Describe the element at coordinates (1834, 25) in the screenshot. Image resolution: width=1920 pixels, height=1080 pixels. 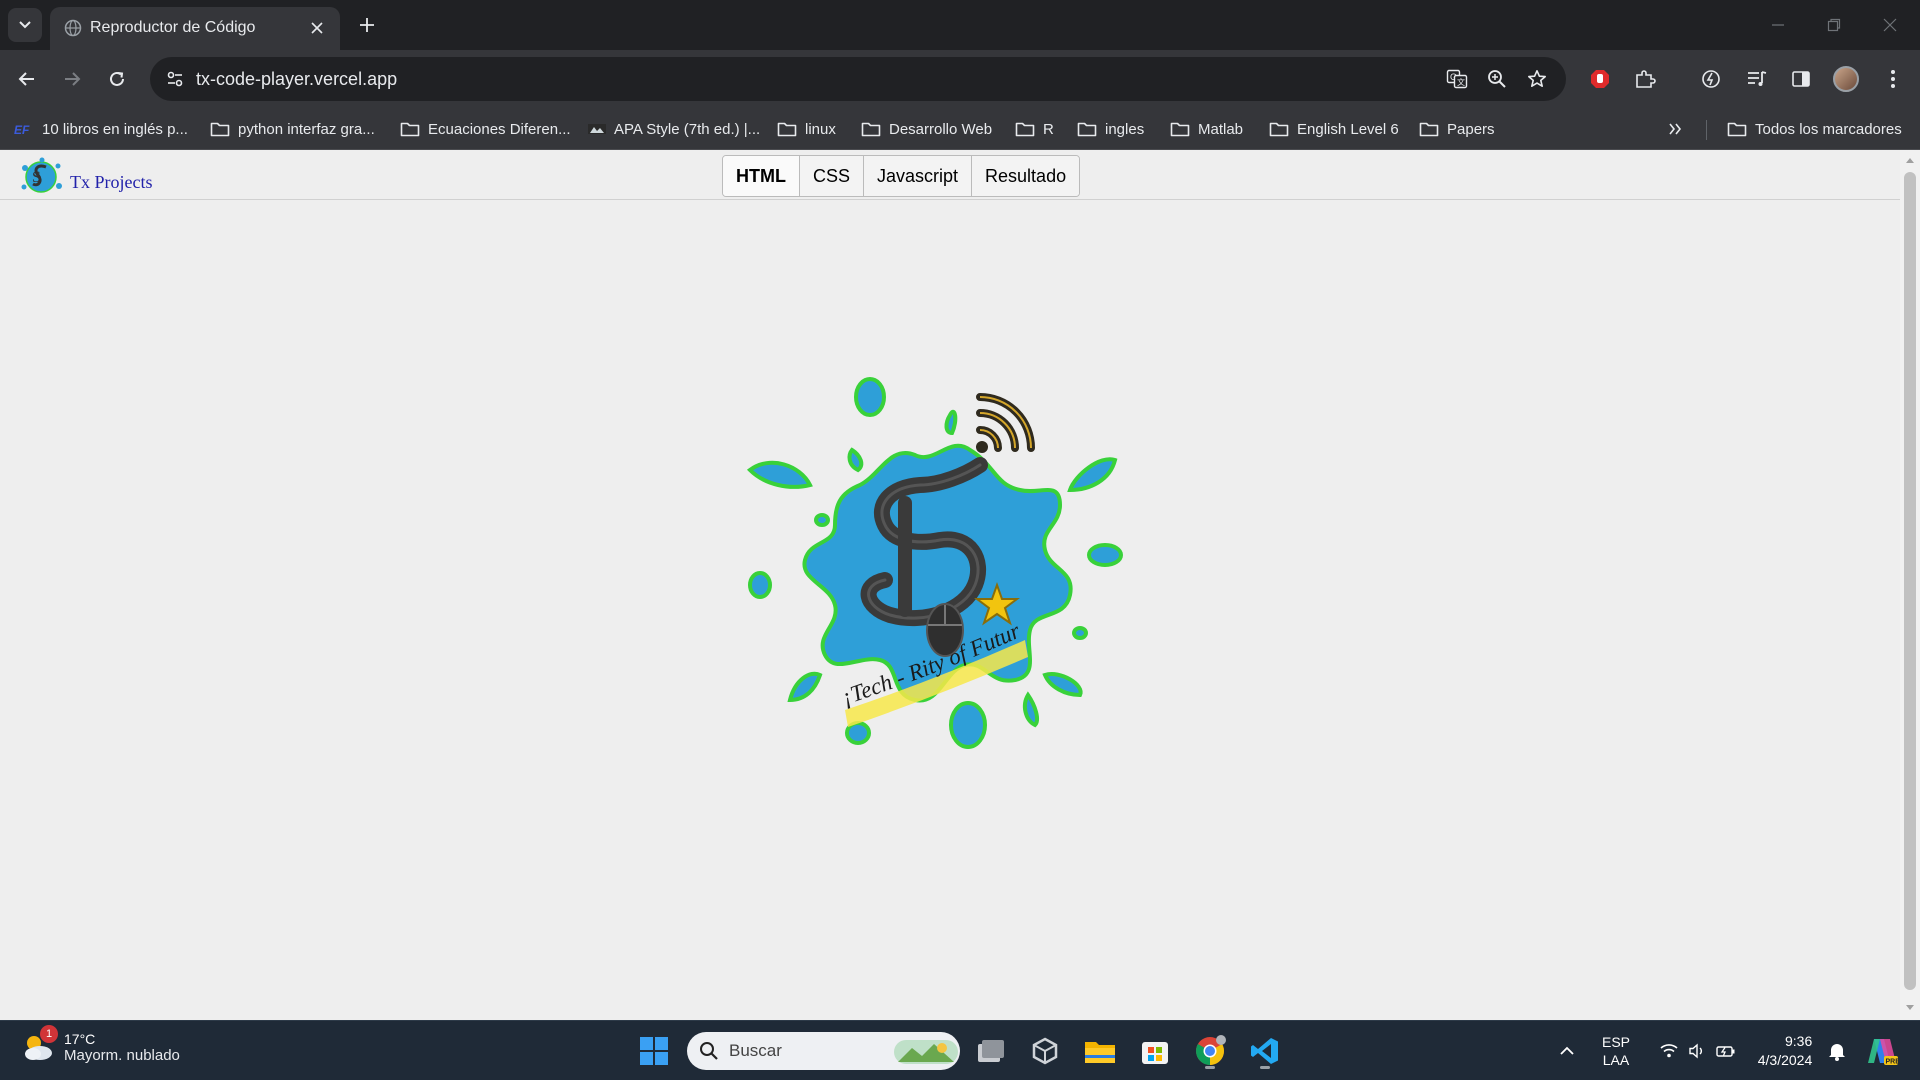
I see `restore-button` at that location.